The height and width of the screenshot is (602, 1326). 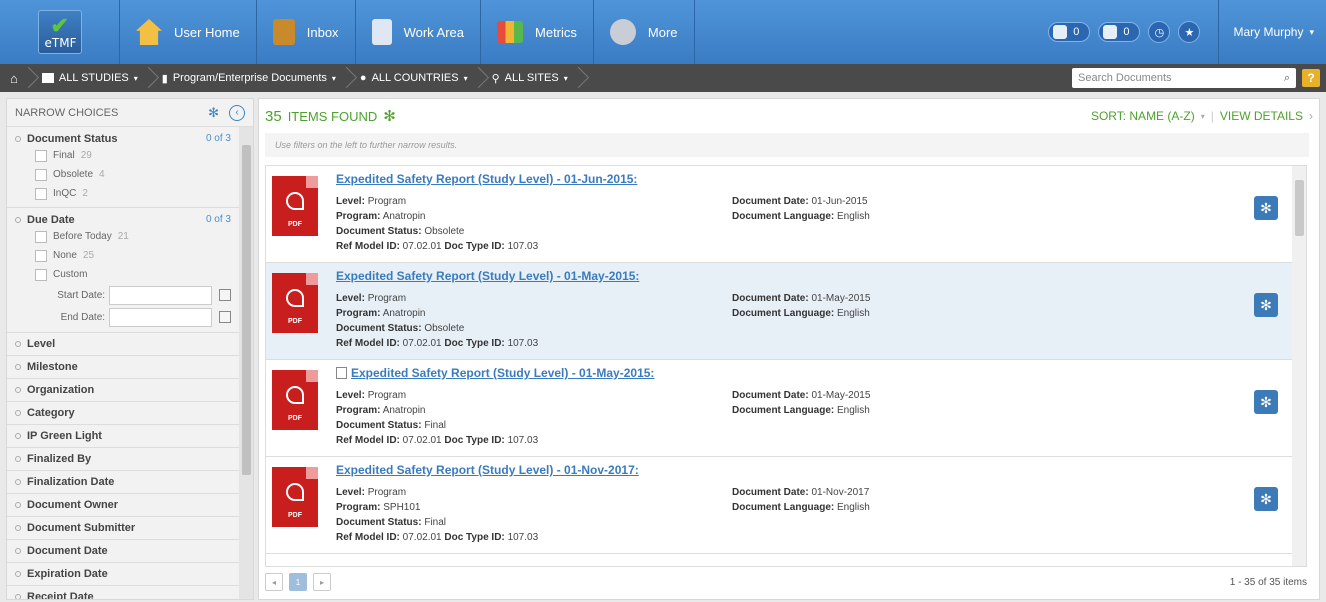 I want to click on breadcrumb-sites-label: ALL SITES, so click(x=531, y=78).